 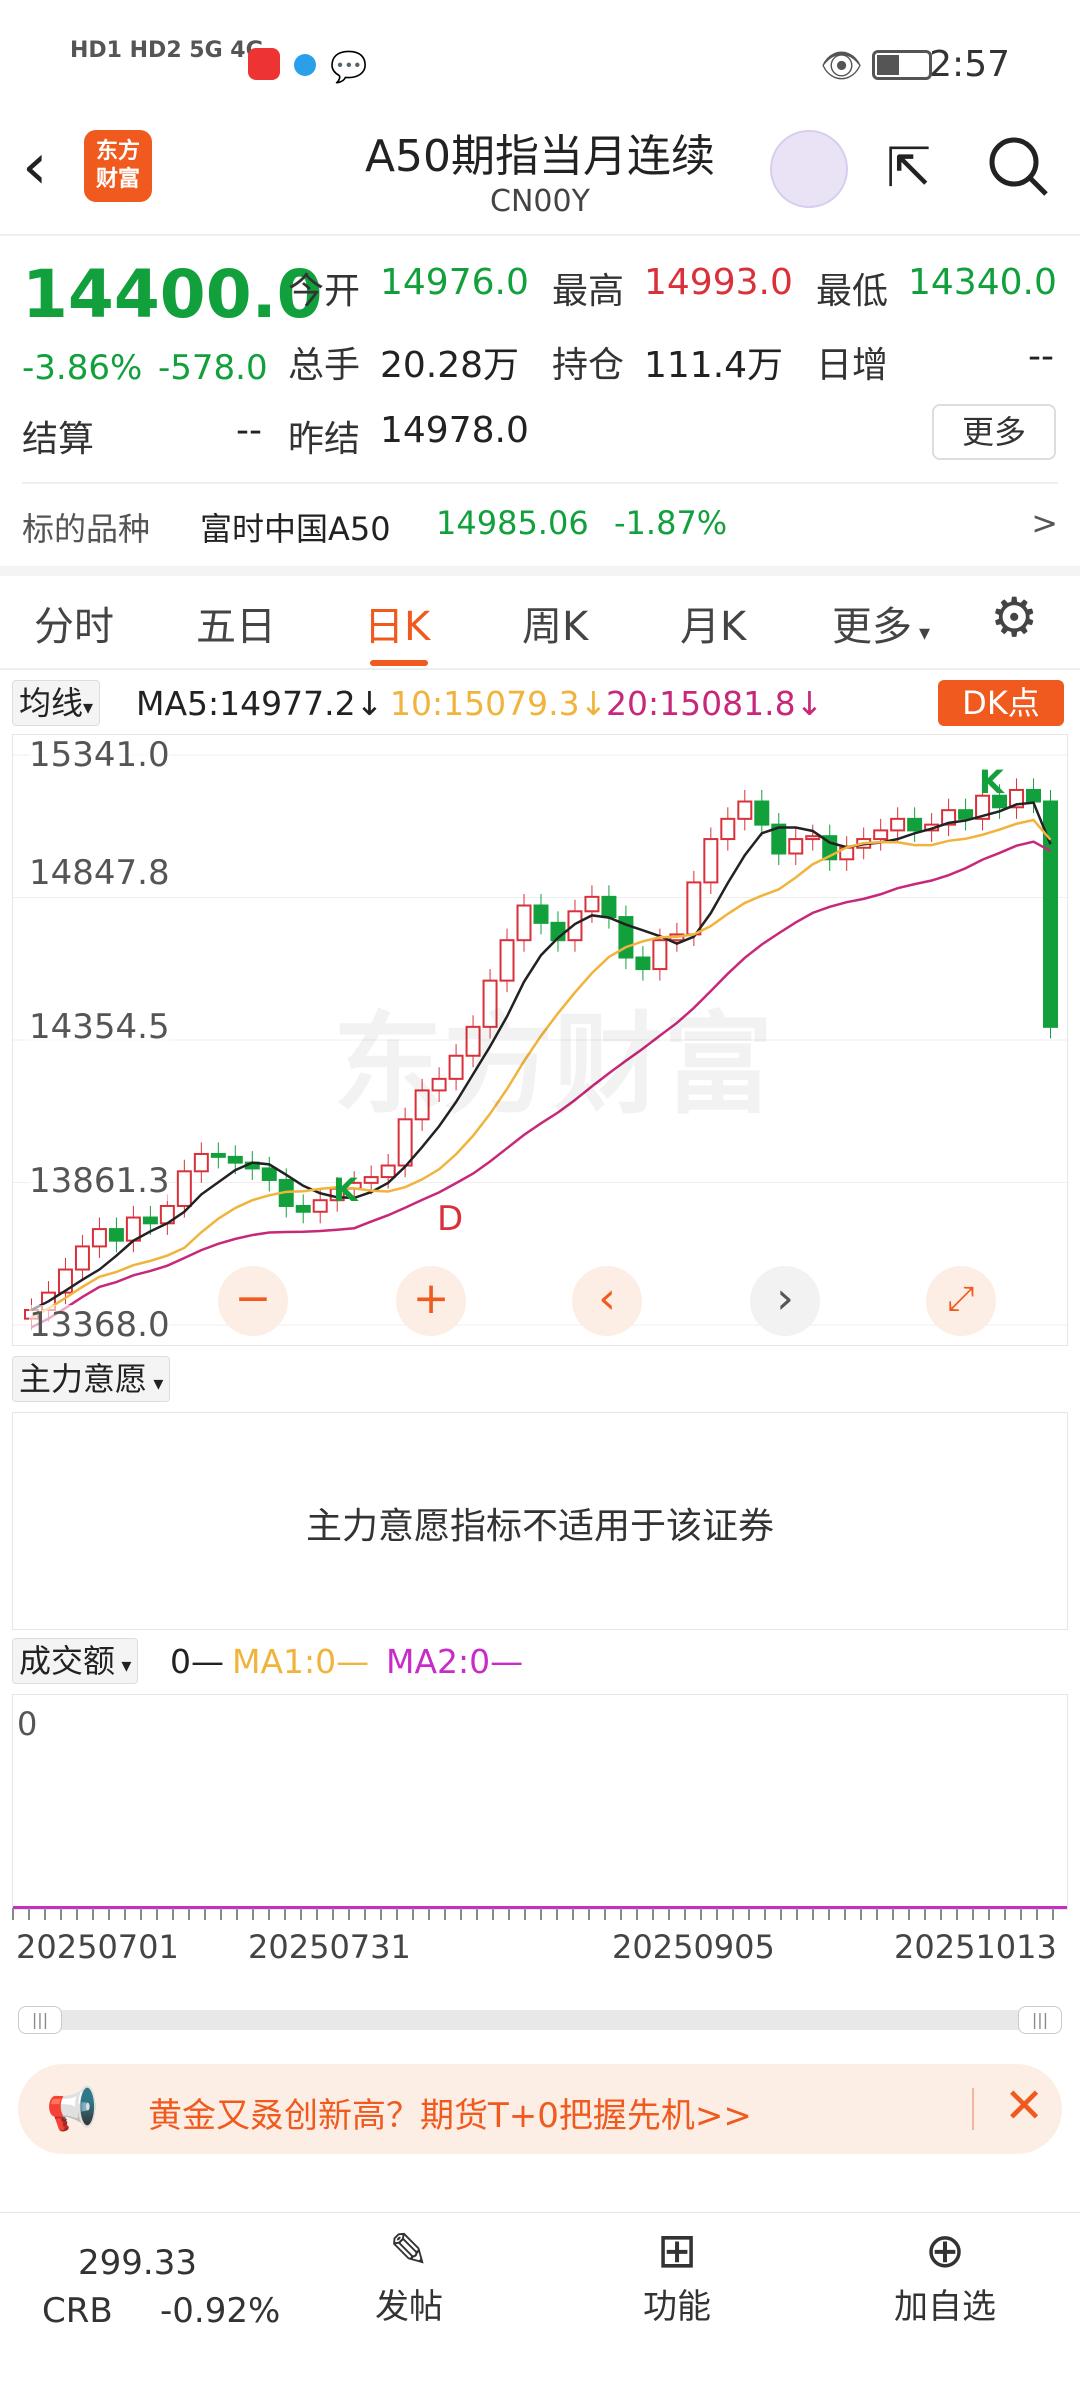 I want to click on dk-point-button: DK点, so click(x=1001, y=703).